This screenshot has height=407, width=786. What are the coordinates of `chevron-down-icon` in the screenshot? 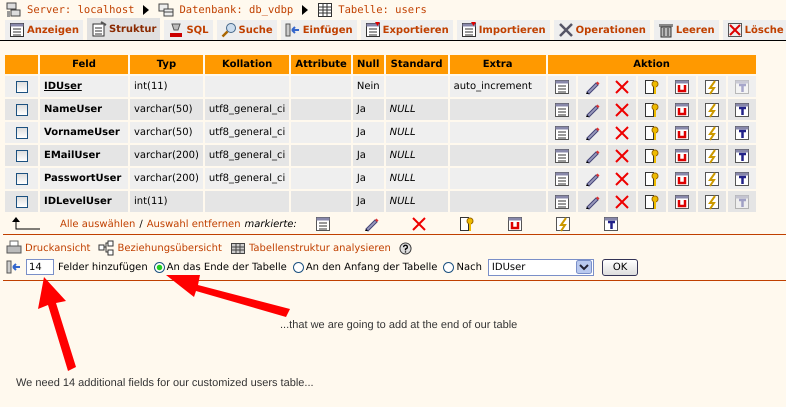 It's located at (584, 267).